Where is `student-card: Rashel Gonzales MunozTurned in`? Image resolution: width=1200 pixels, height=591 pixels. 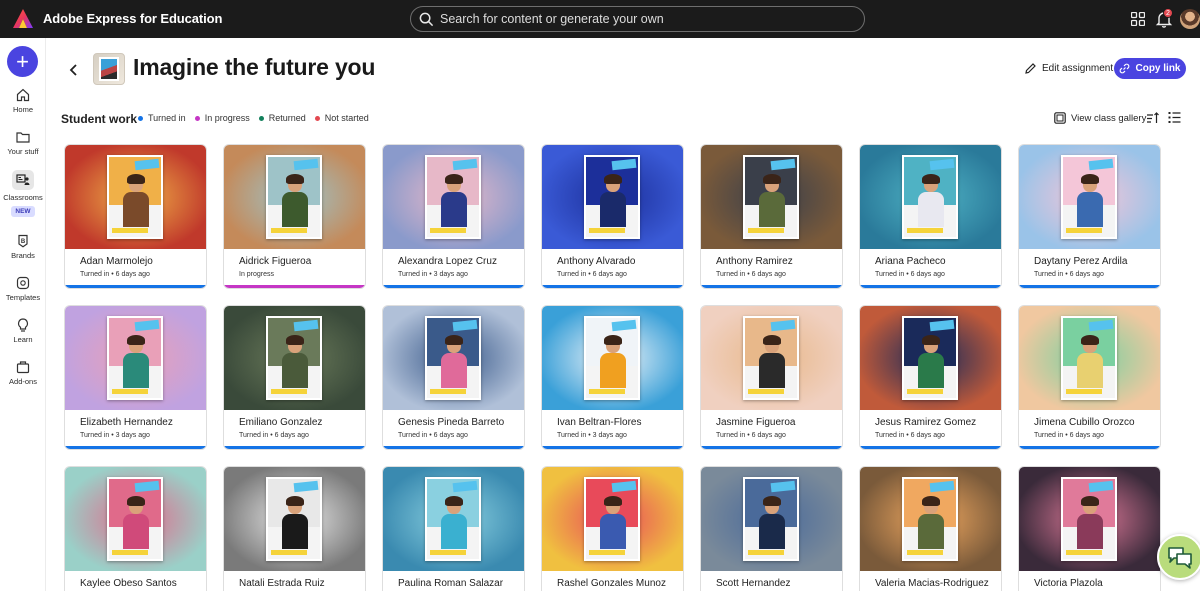 student-card: Rashel Gonzales MunozTurned in is located at coordinates (612, 528).